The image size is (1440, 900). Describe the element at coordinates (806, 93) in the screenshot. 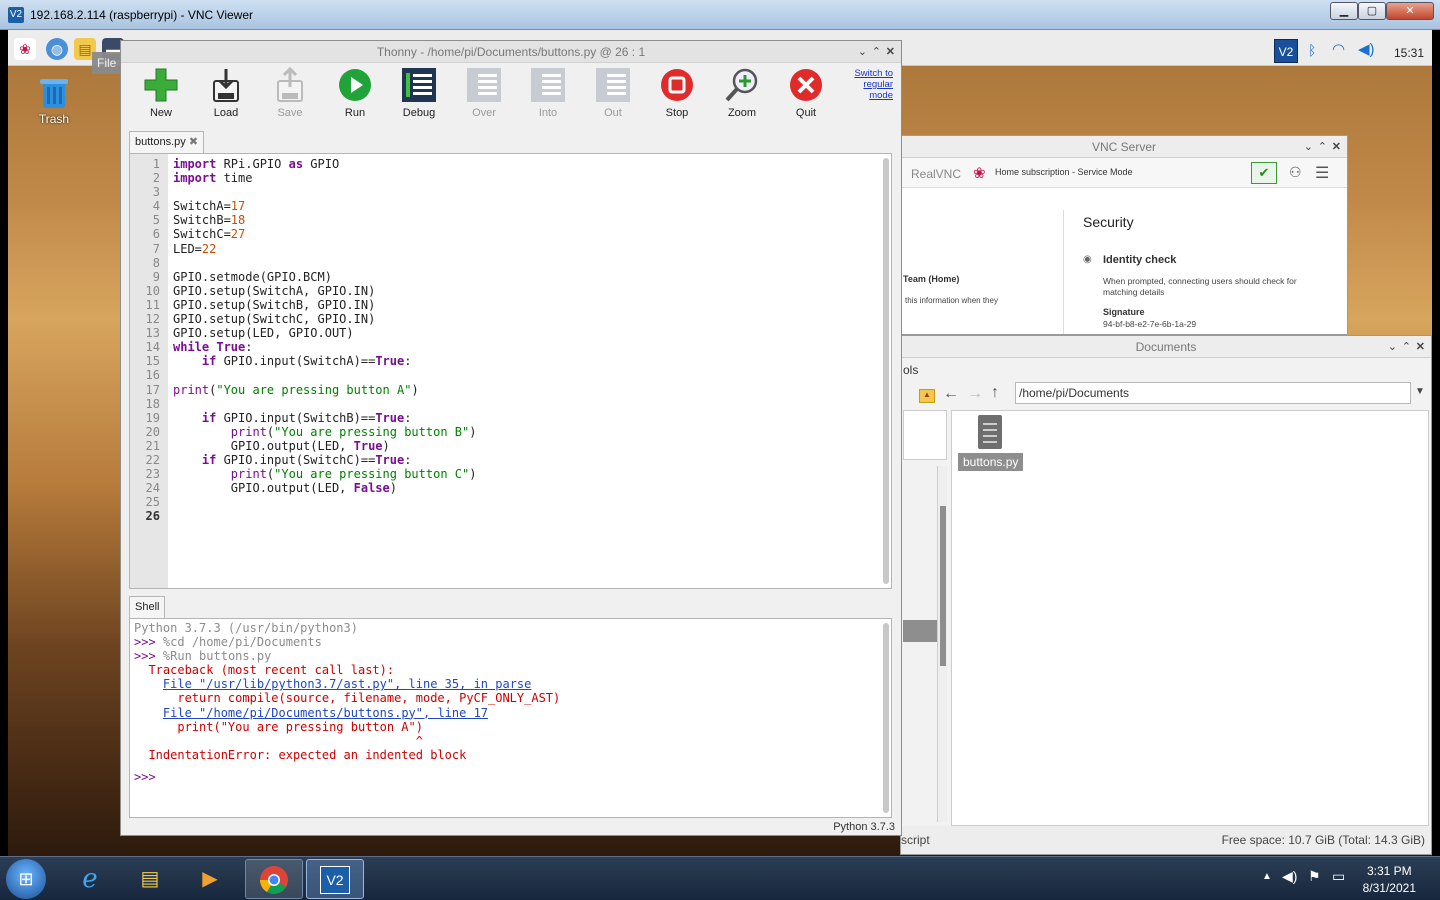

I see `quit-button: Quit` at that location.